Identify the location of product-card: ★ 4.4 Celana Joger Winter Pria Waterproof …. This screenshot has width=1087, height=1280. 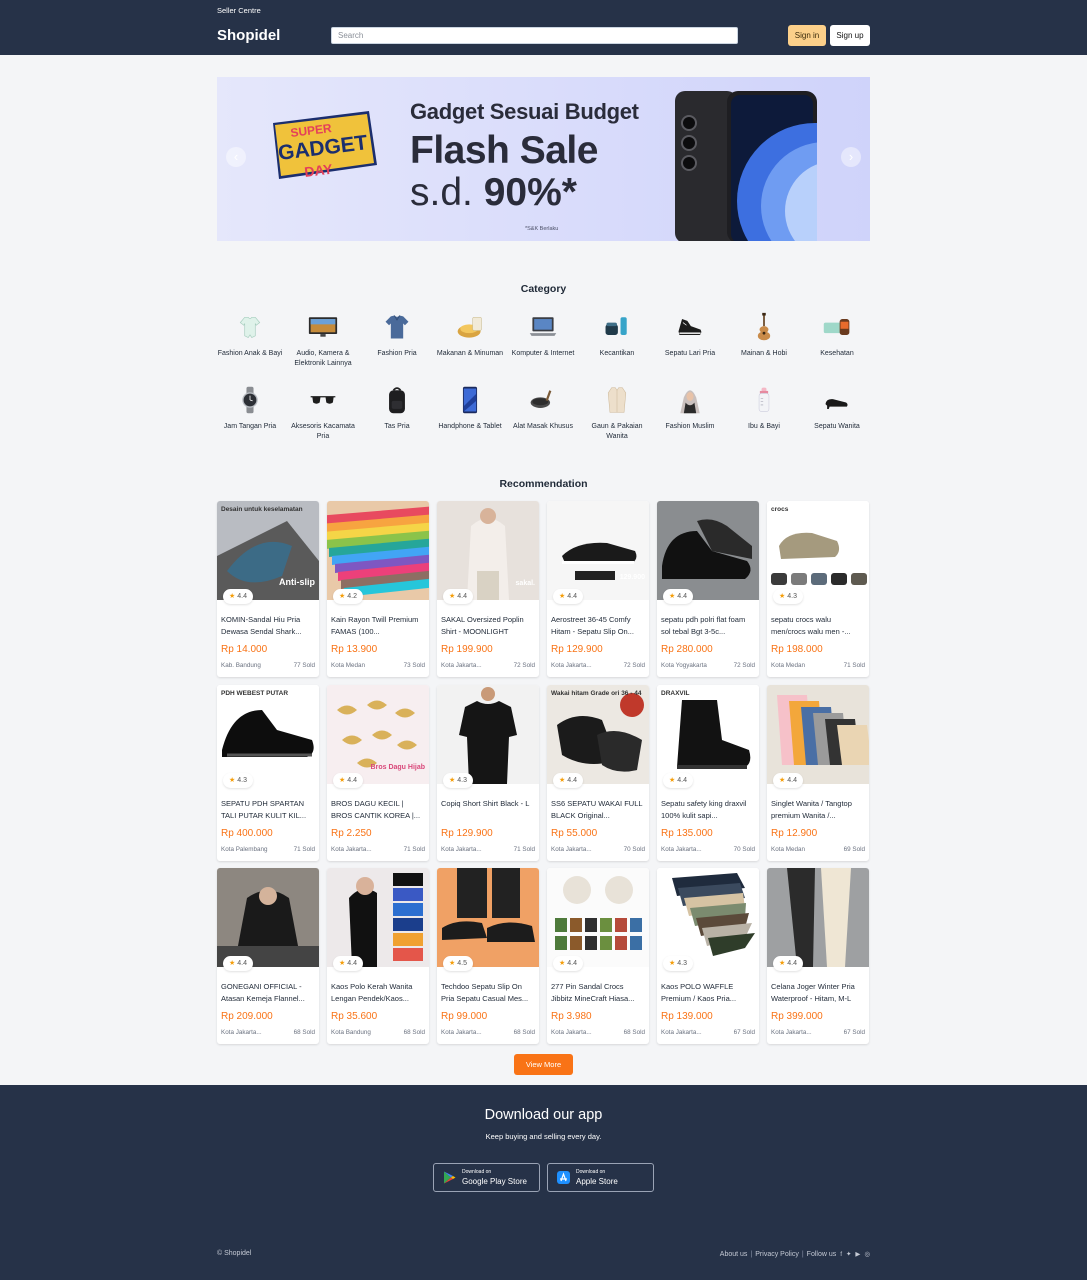
(818, 956).